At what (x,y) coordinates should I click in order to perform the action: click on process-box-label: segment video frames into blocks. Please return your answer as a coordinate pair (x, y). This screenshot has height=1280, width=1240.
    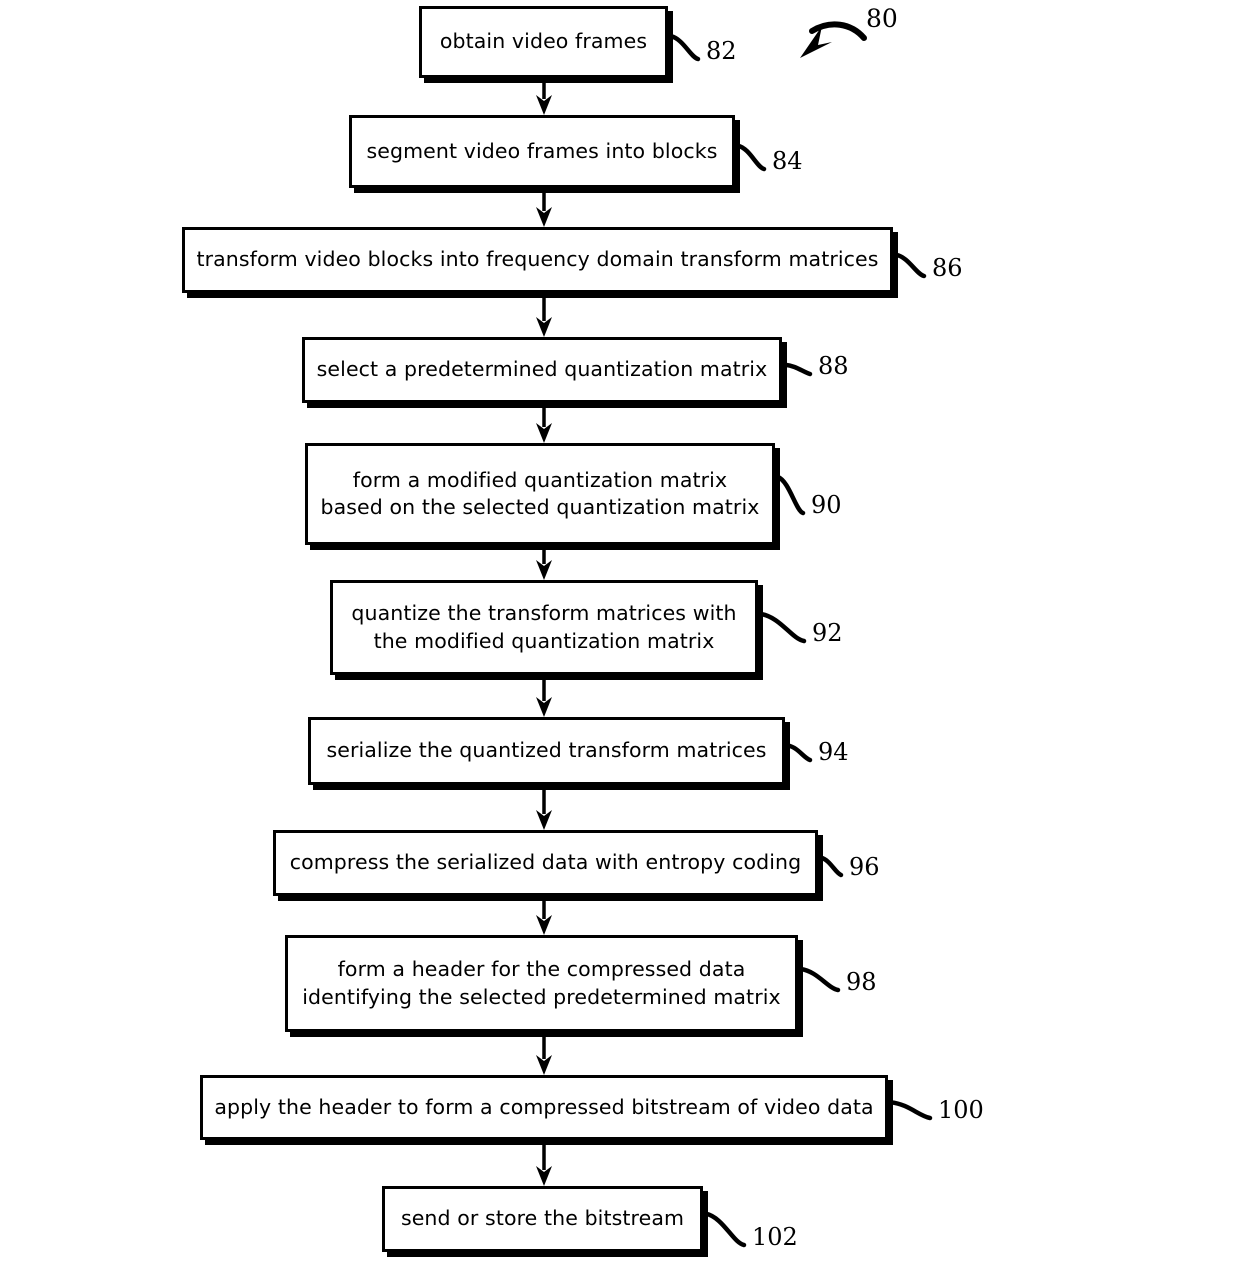
    Looking at the image, I should click on (542, 150).